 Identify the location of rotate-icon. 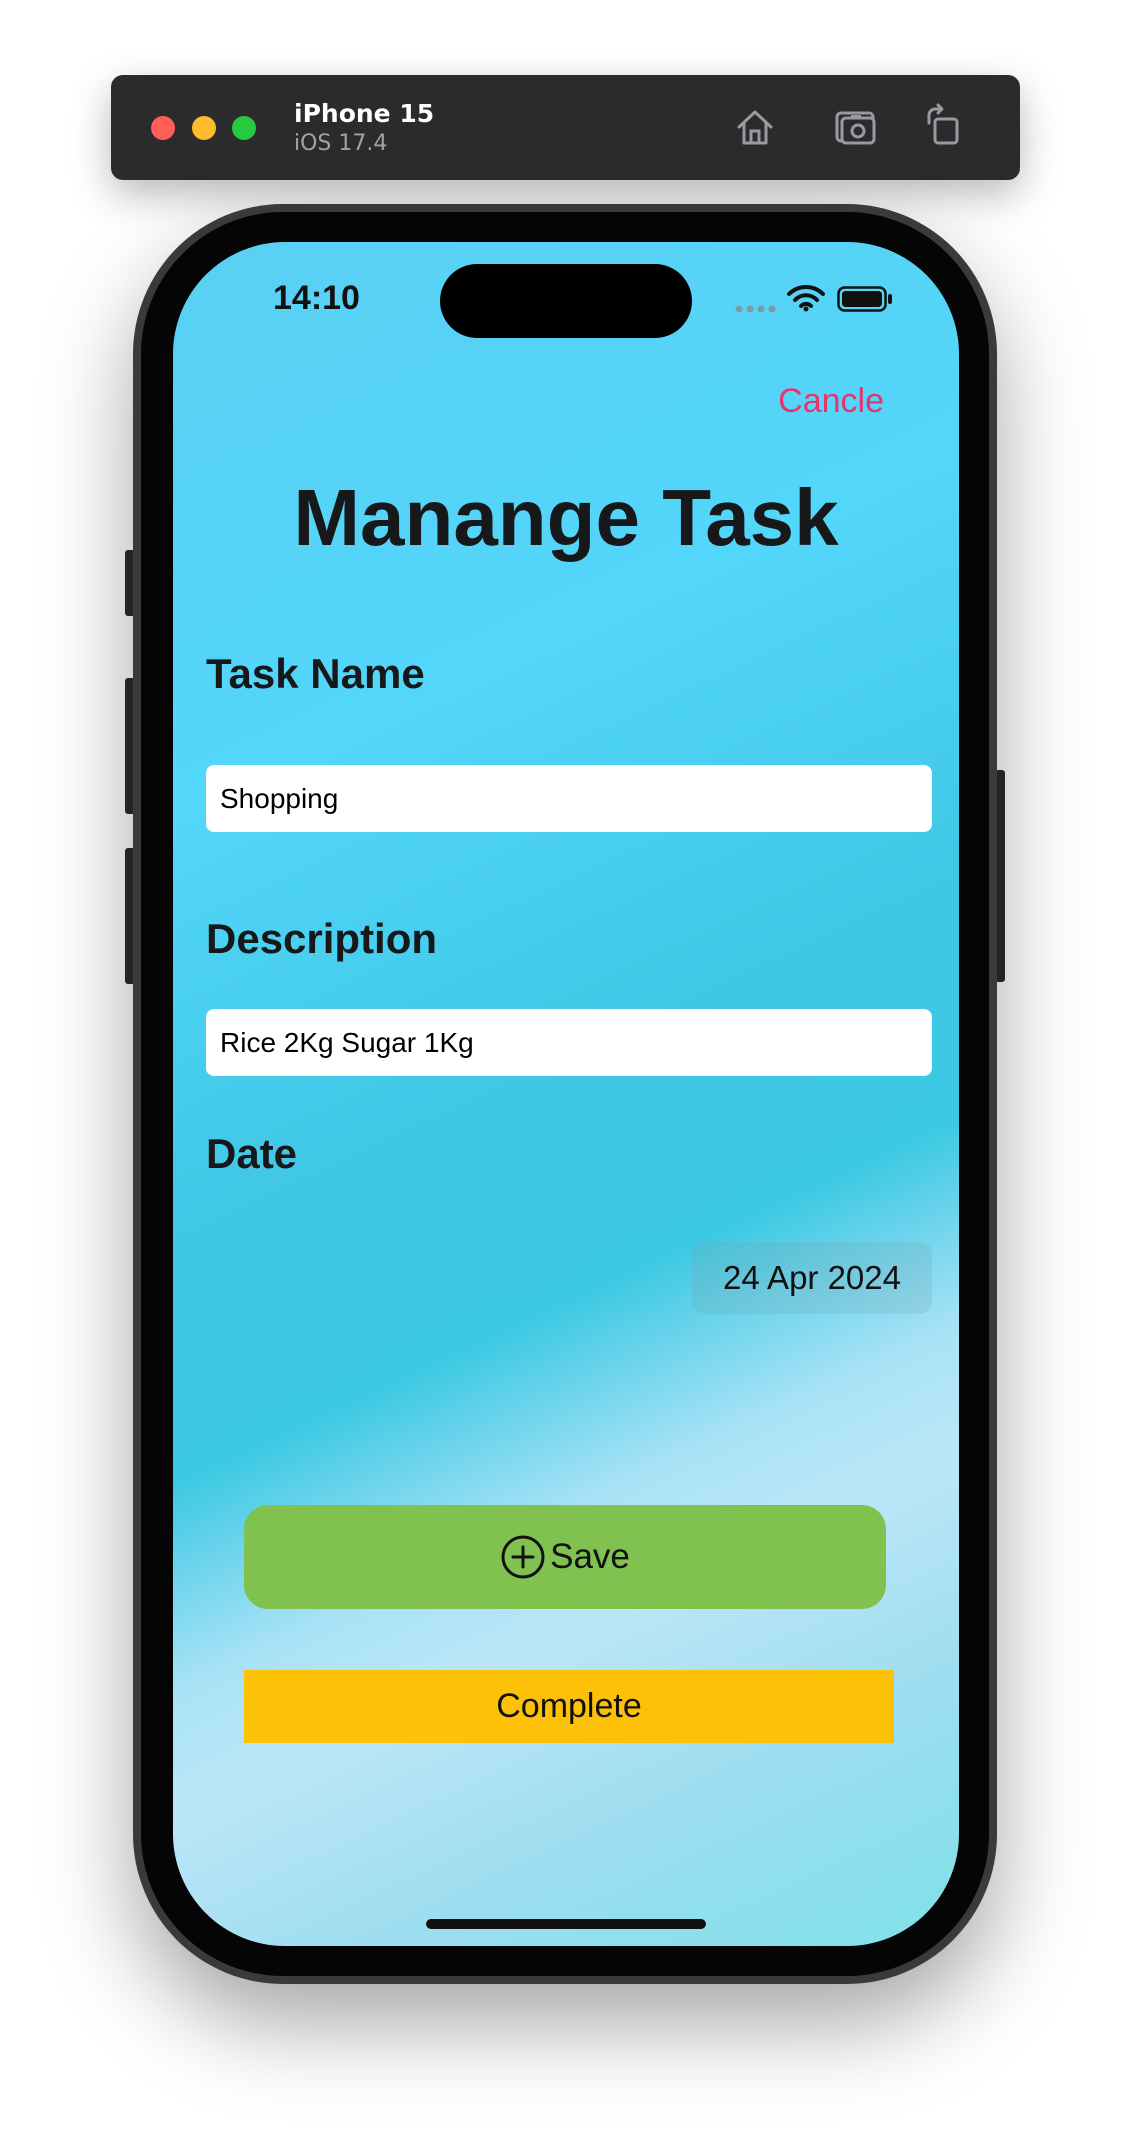
(943, 124).